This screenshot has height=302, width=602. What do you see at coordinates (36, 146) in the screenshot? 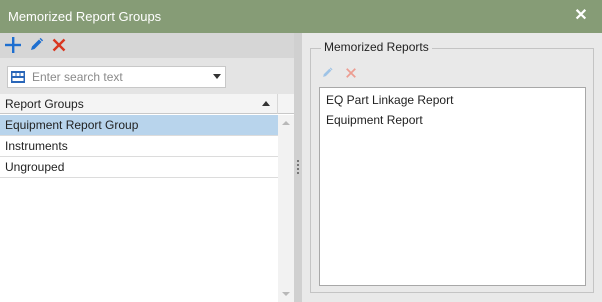
I see `row-label: Instruments` at bounding box center [36, 146].